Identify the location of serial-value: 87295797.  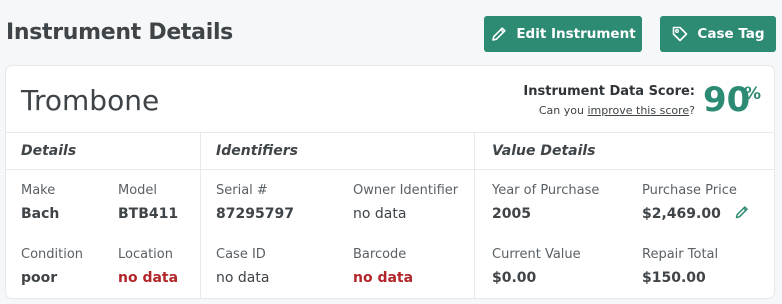
(255, 214).